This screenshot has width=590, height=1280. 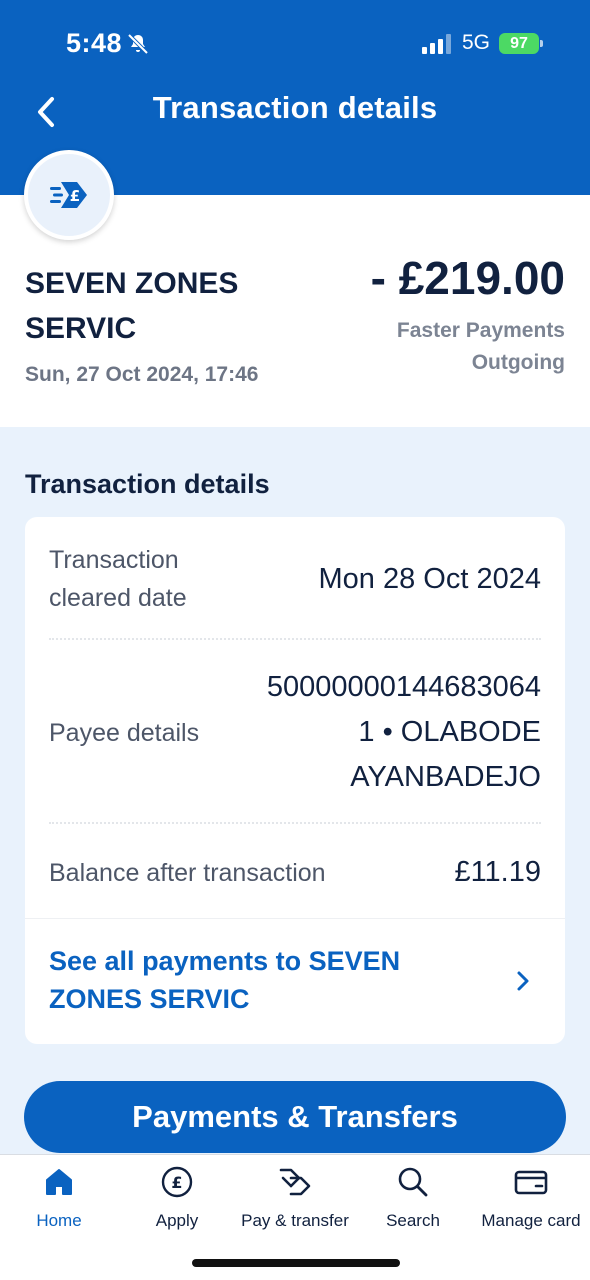 What do you see at coordinates (531, 1198) in the screenshot?
I see `nav-manage-card: Manage card` at bounding box center [531, 1198].